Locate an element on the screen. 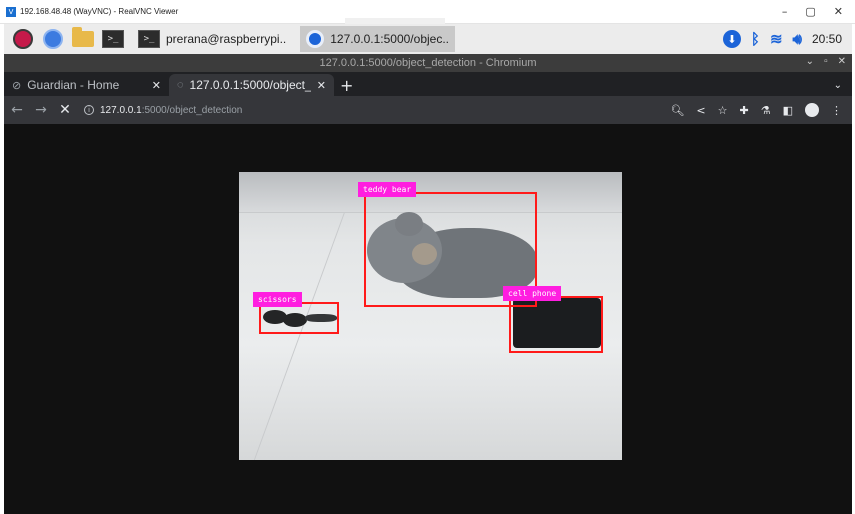  task-chromium-label: 127.0.0.1:5000/objec.. is located at coordinates (389, 39).